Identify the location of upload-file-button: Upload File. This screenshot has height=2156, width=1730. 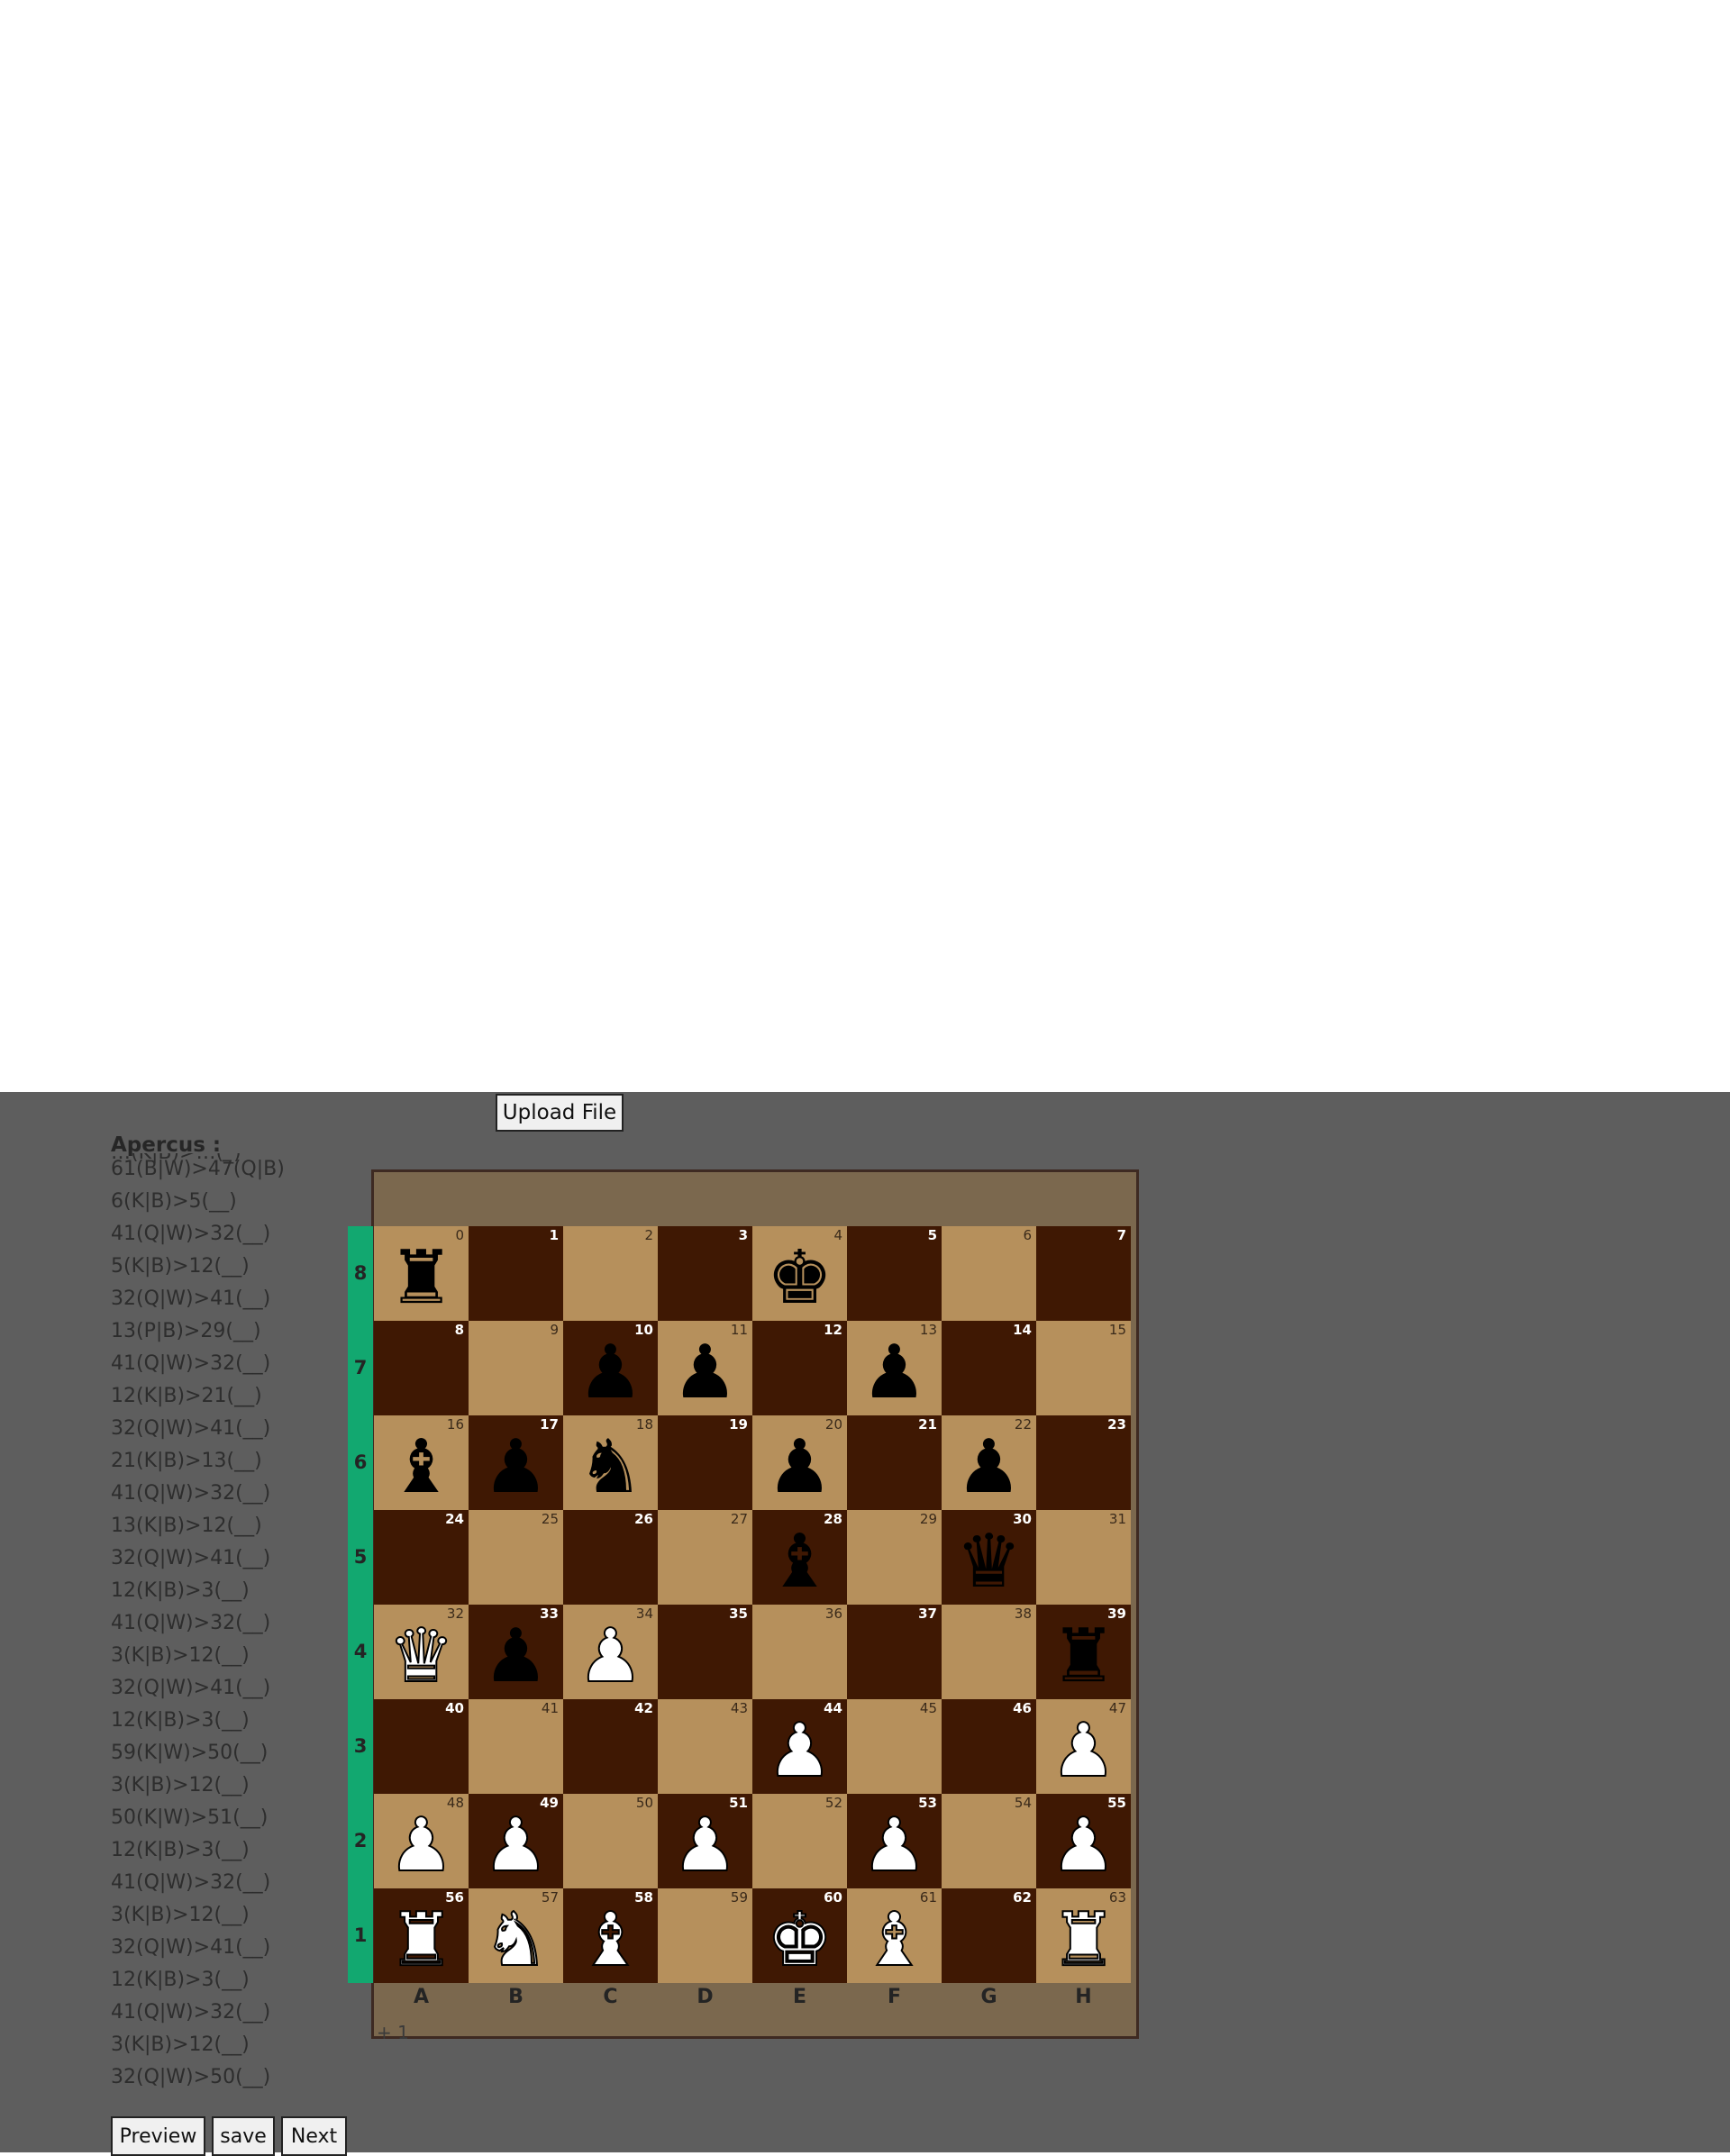
(560, 1113).